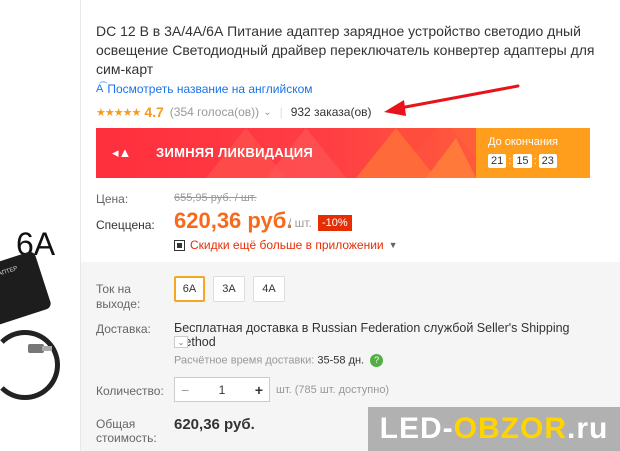 The height and width of the screenshot is (451, 620). I want to click on special-price-label: Спеццена:, so click(125, 225).